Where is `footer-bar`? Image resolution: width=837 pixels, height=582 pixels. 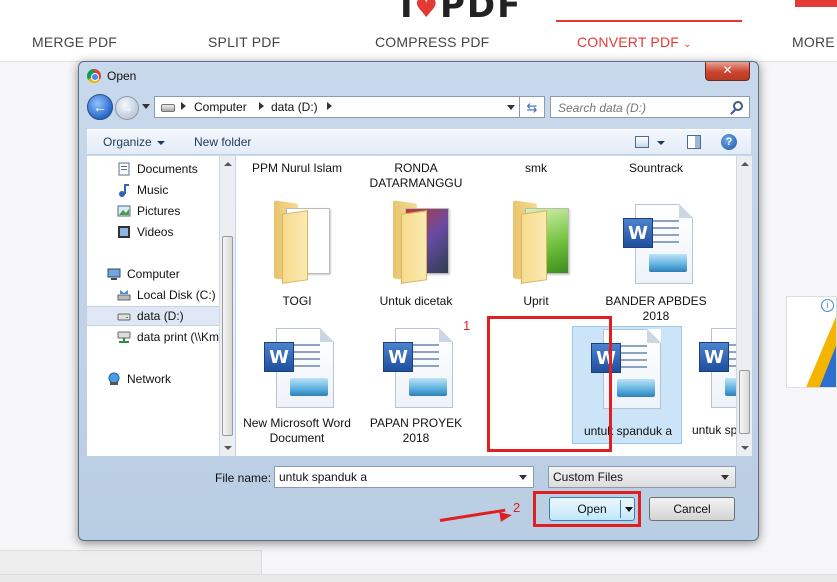
footer-bar is located at coordinates (418, 578).